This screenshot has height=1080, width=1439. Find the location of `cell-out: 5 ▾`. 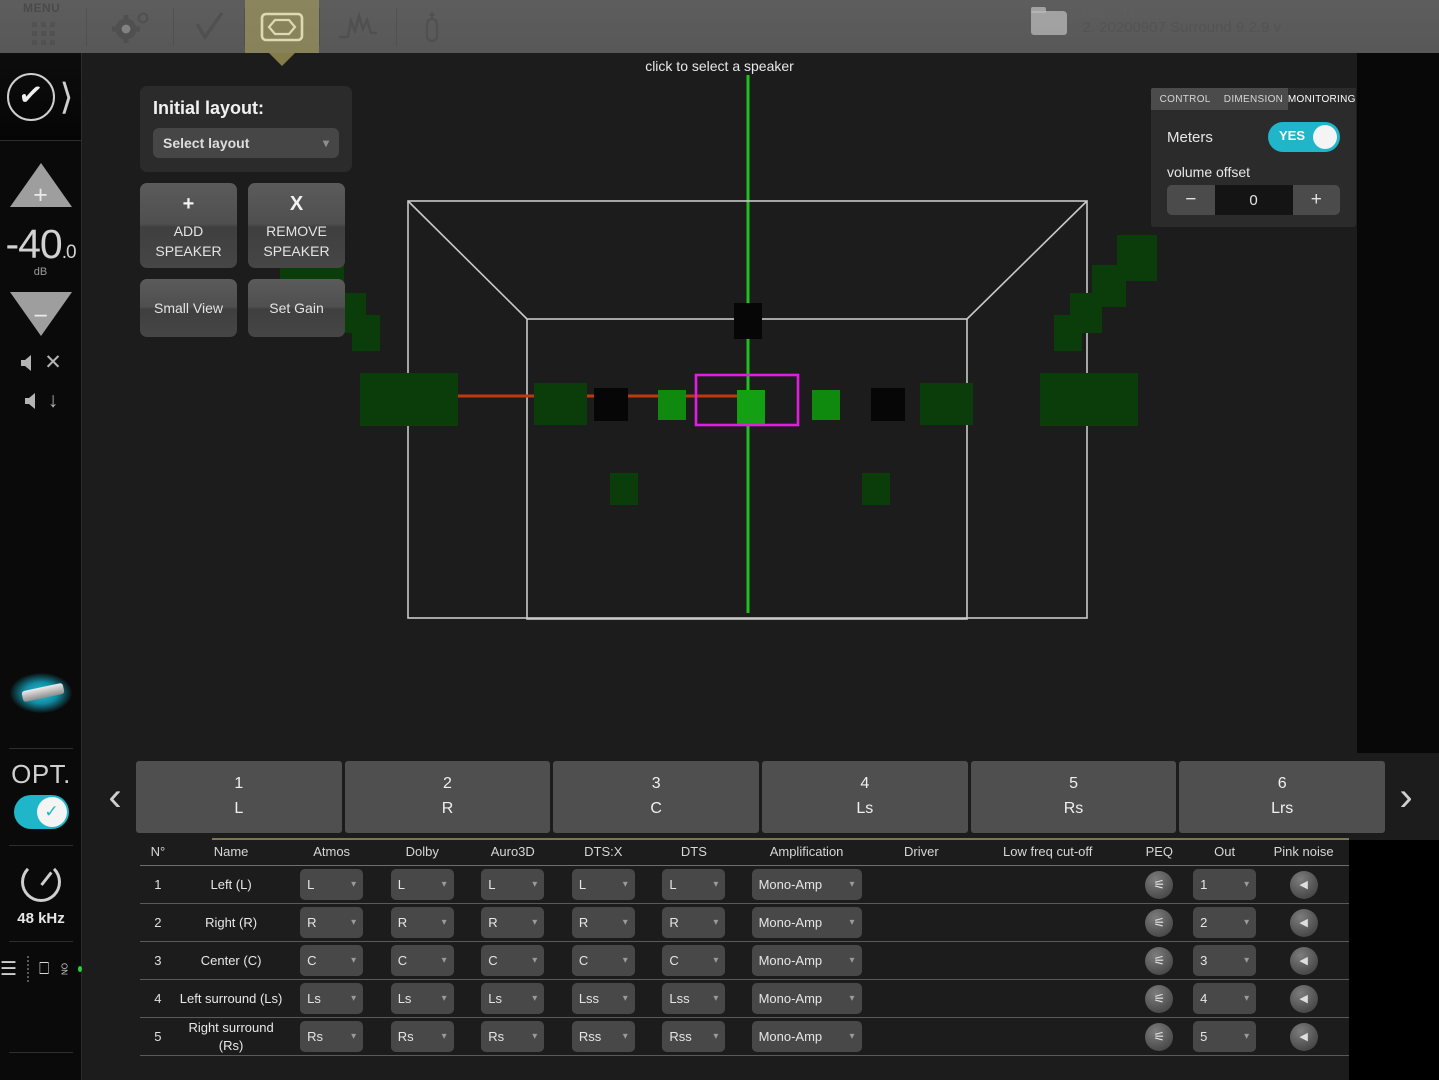

cell-out: 5 ▾ is located at coordinates (1224, 1036).